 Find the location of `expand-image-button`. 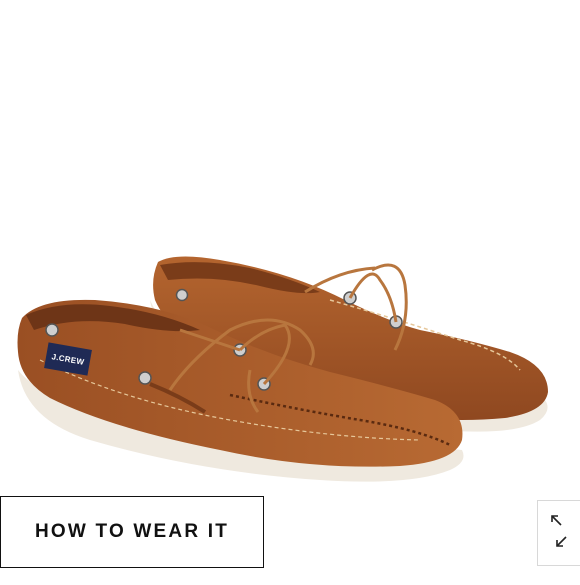

expand-image-button is located at coordinates (558, 533).